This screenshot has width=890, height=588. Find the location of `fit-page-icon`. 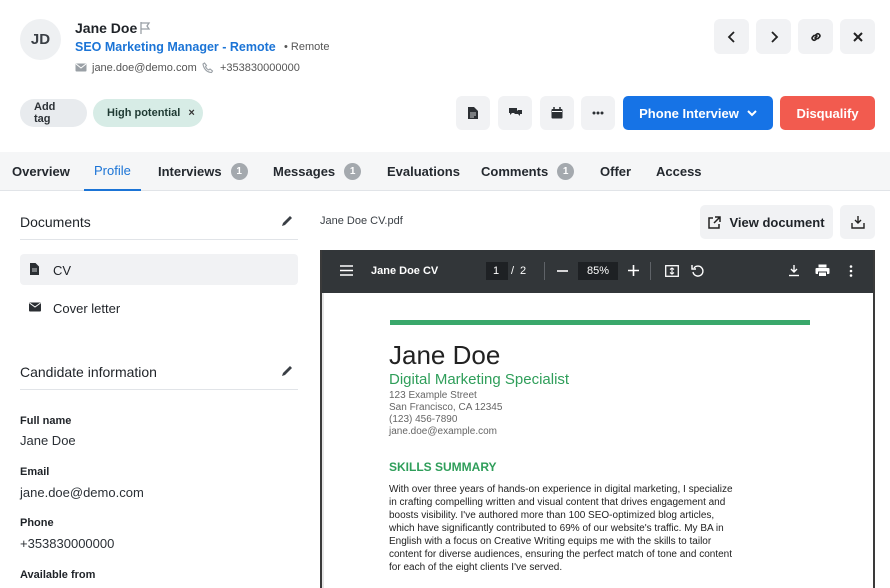

fit-page-icon is located at coordinates (672, 271).